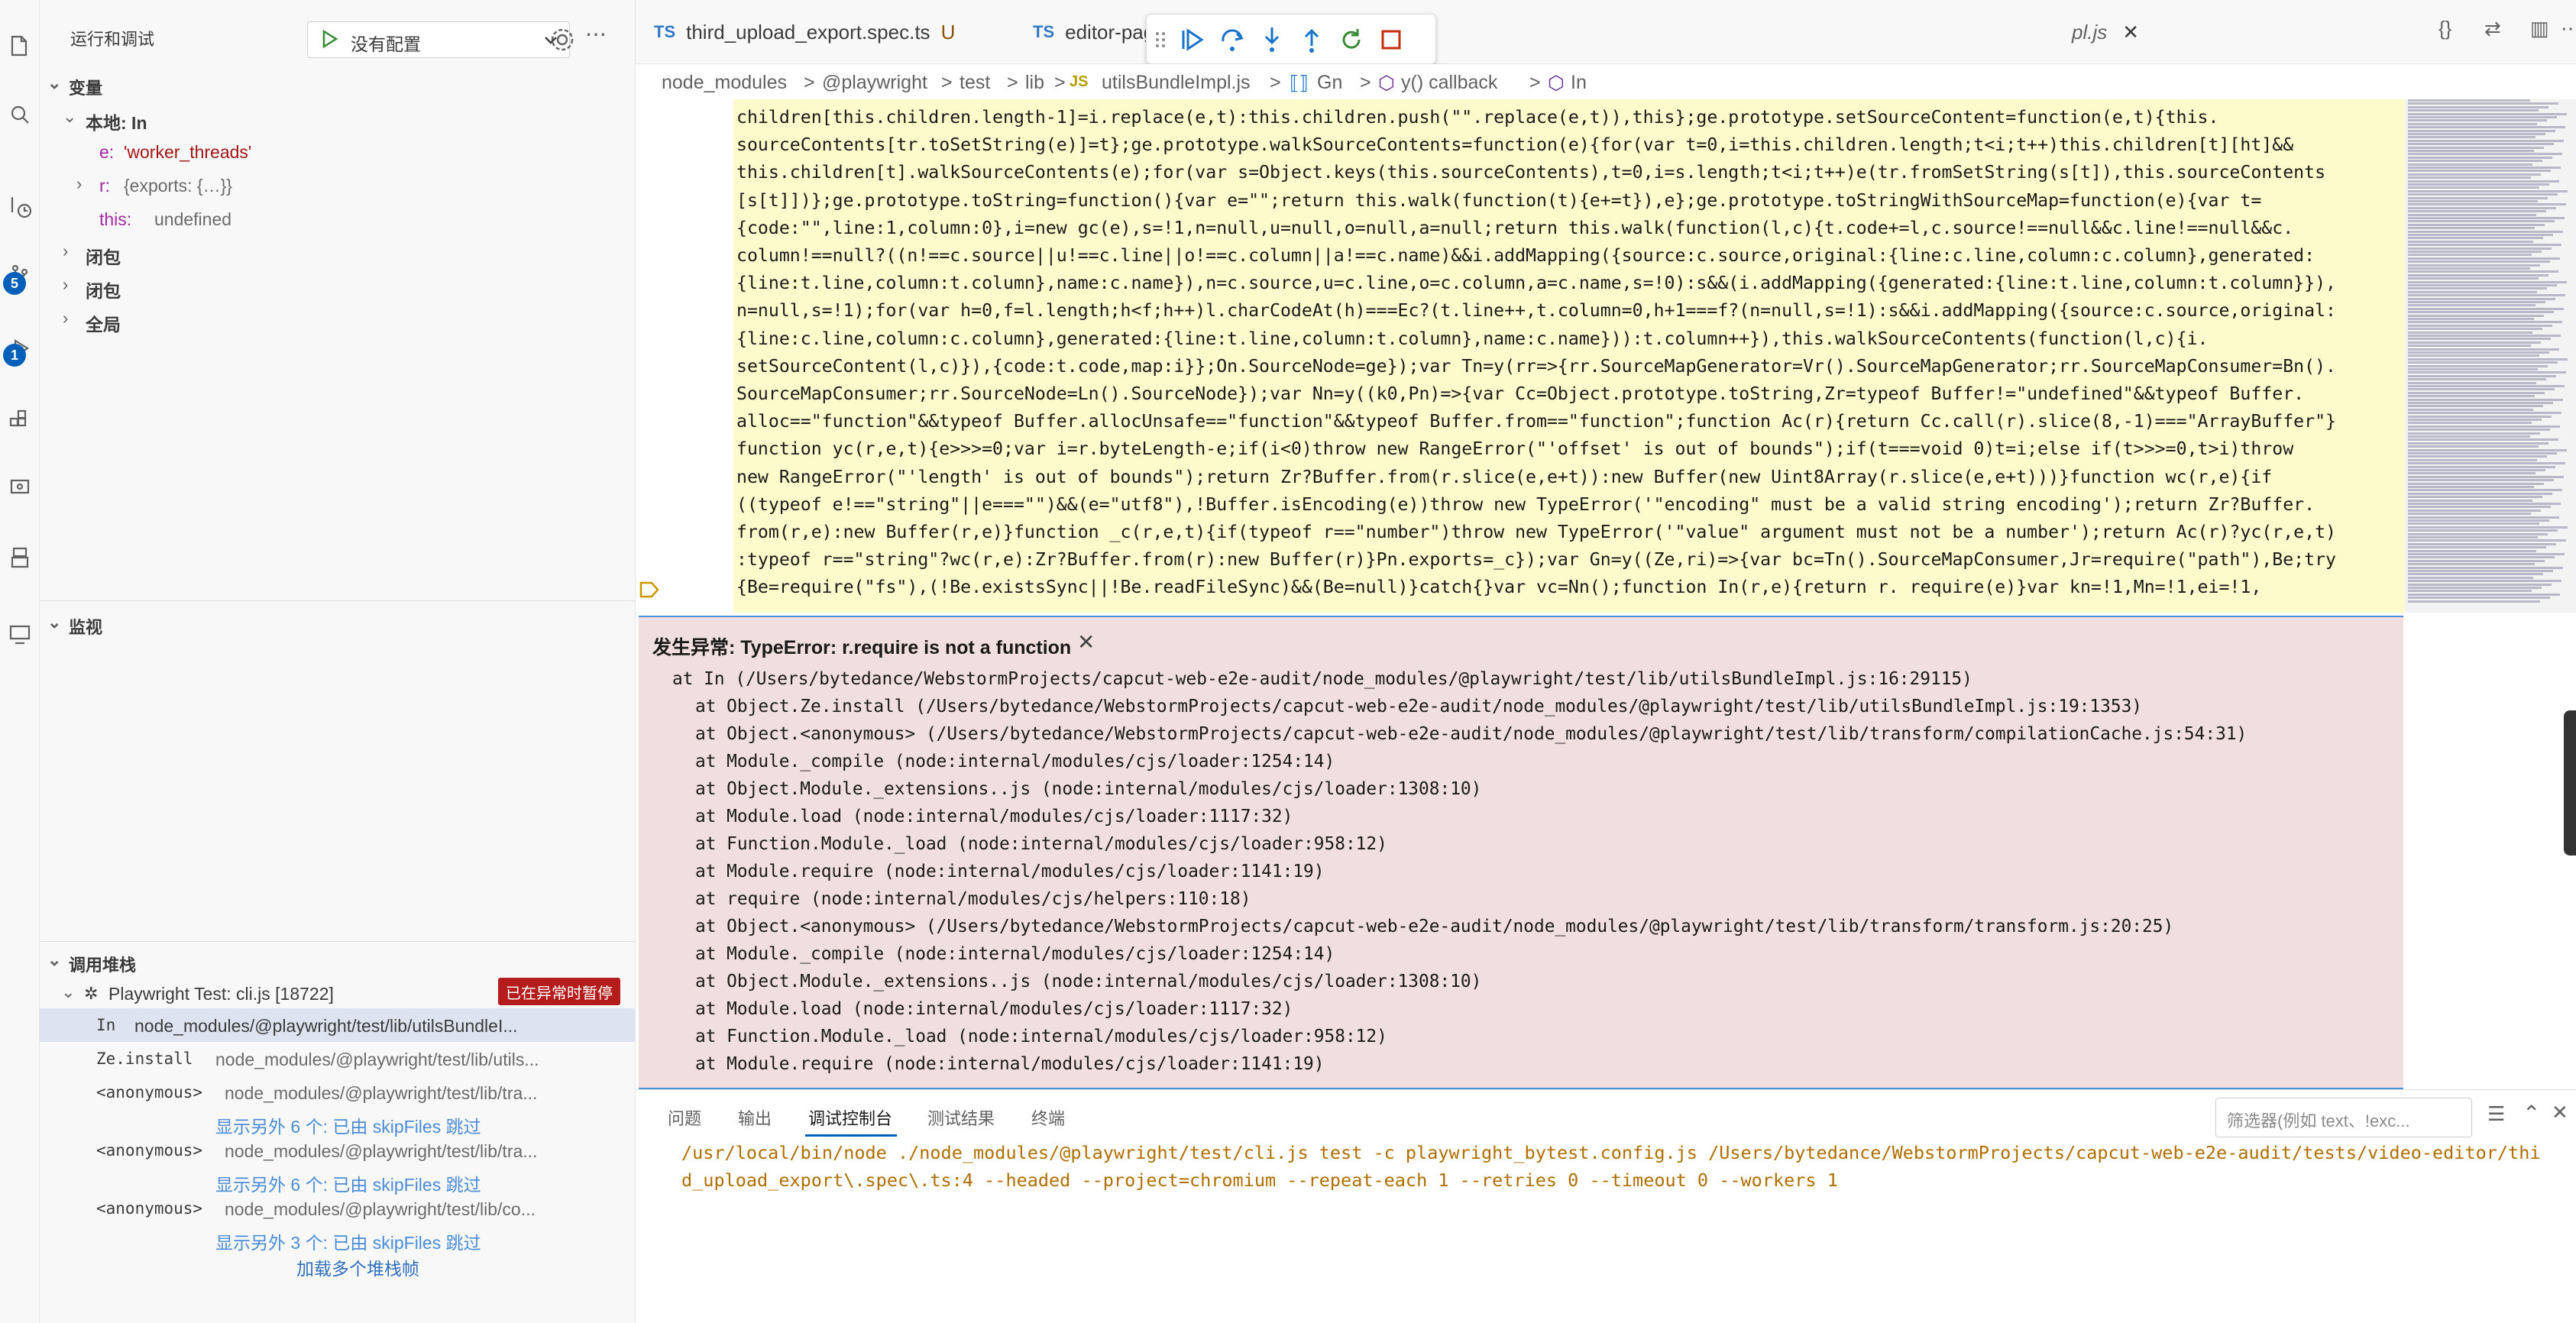  Describe the element at coordinates (1192, 39) in the screenshot. I see `continue-icon` at that location.